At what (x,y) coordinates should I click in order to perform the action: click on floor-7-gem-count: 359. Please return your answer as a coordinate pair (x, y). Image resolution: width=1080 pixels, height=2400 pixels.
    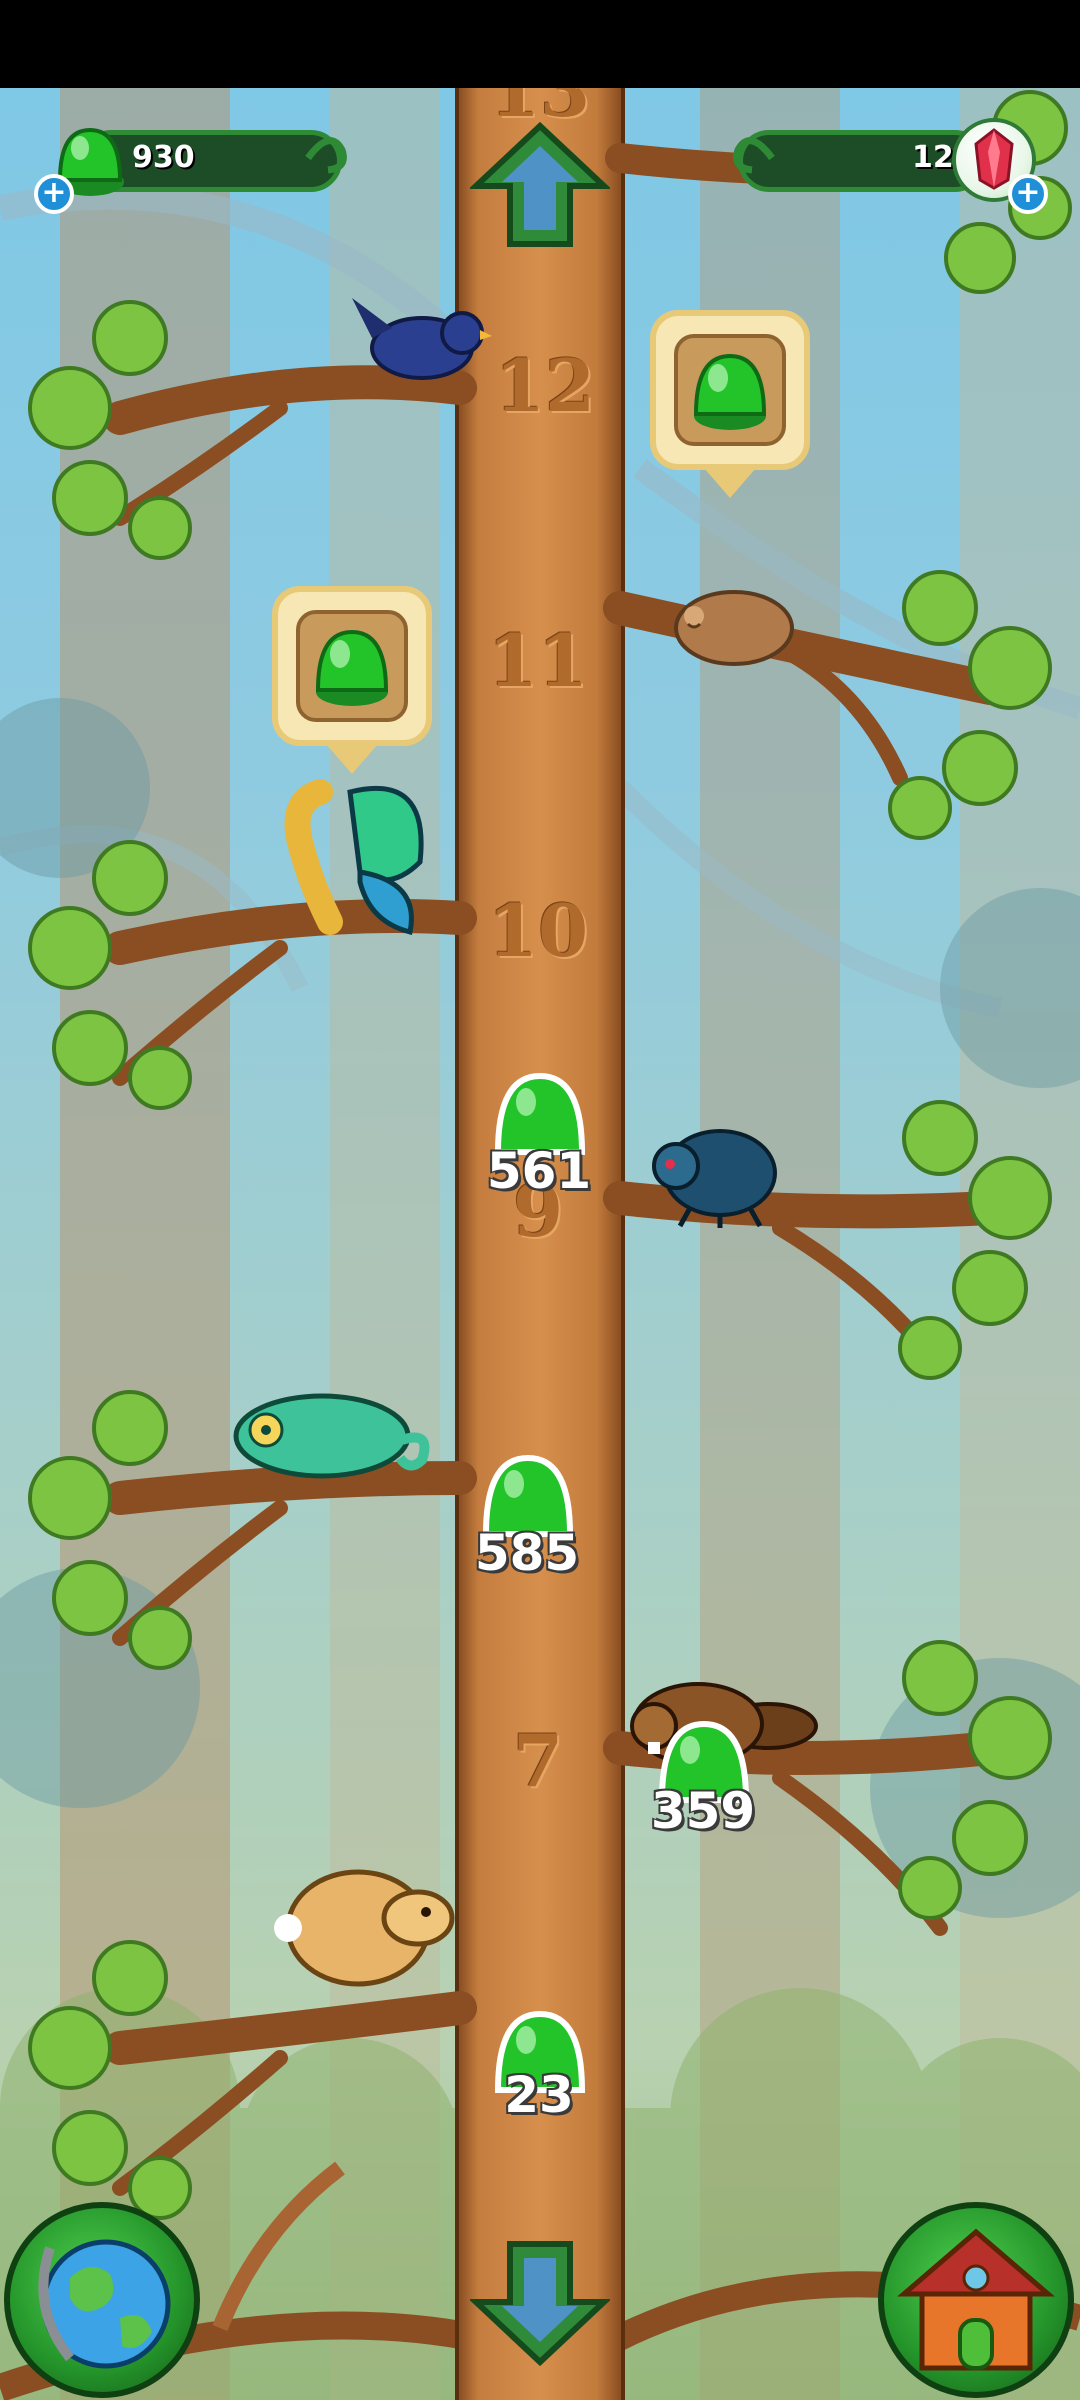
    Looking at the image, I should click on (703, 1811).